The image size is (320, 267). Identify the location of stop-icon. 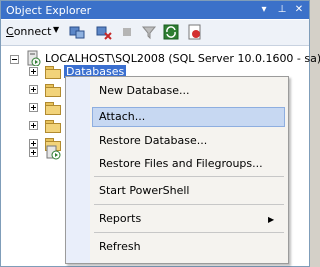
(127, 32).